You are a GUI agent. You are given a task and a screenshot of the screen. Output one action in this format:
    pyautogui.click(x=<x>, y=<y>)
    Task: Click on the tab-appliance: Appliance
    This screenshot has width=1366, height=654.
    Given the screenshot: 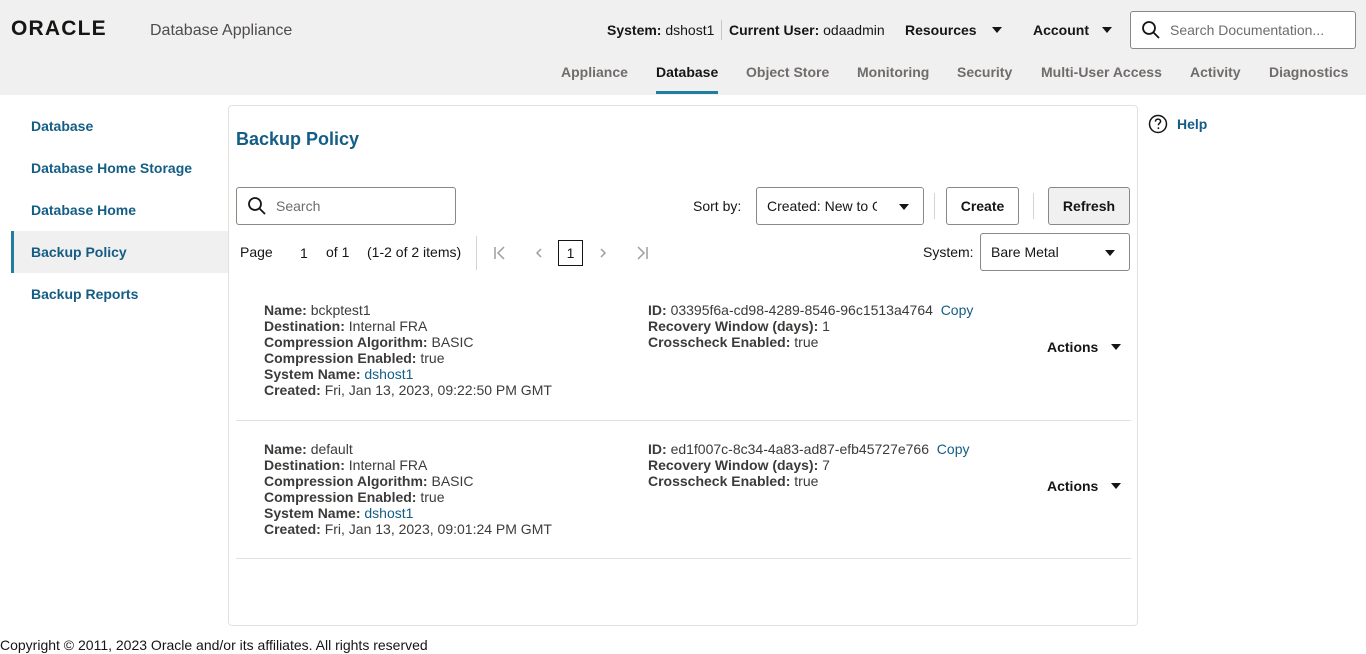 What is the action you would take?
    pyautogui.click(x=594, y=72)
    